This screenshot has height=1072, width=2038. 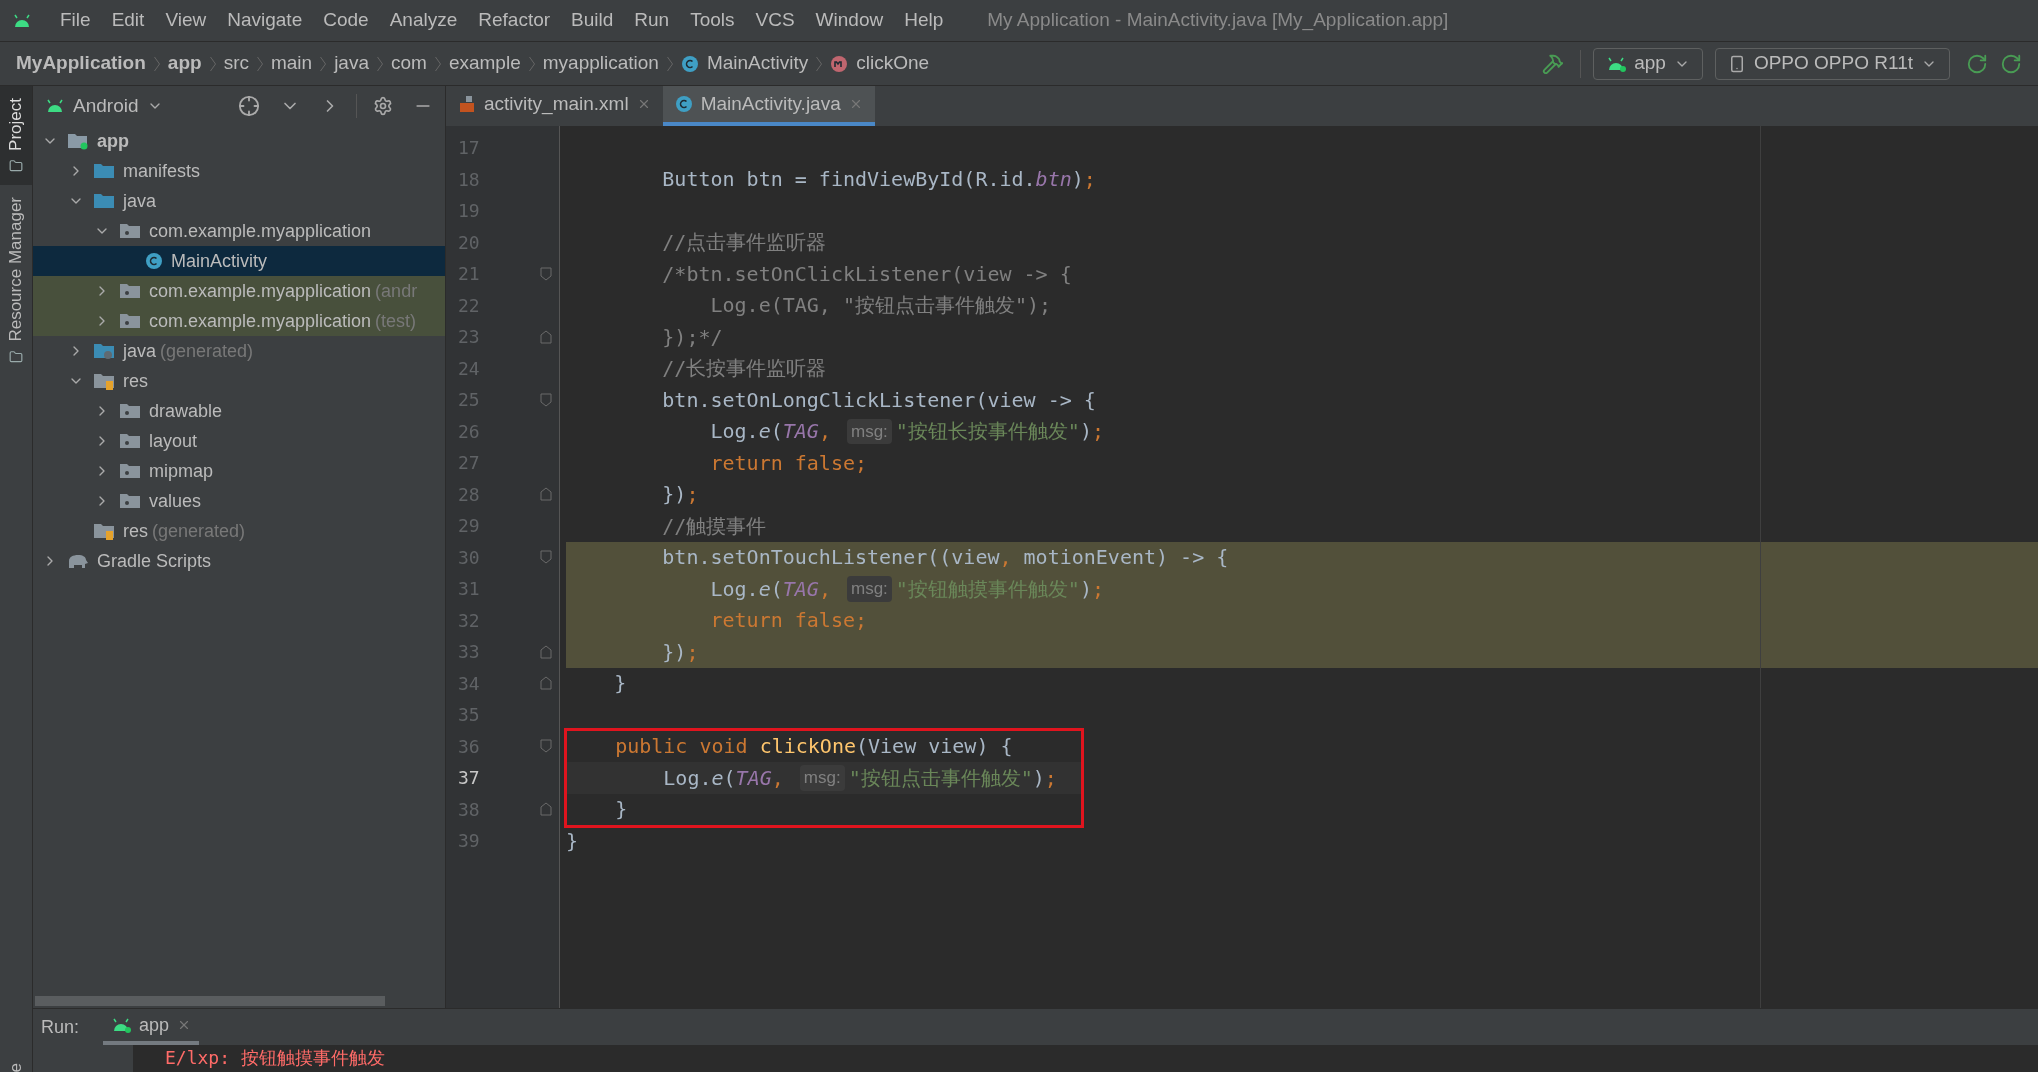 What do you see at coordinates (880, 306) in the screenshot?
I see `code-text: Log.e(TAG, "按钮点击事件触发");` at bounding box center [880, 306].